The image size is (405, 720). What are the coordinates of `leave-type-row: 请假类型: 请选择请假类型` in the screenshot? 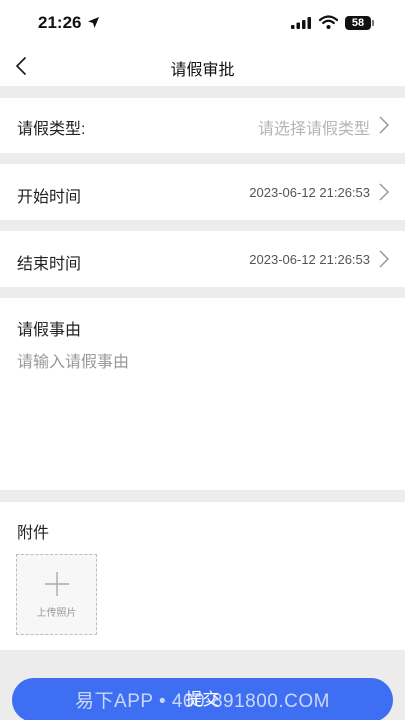 It's located at (202, 125).